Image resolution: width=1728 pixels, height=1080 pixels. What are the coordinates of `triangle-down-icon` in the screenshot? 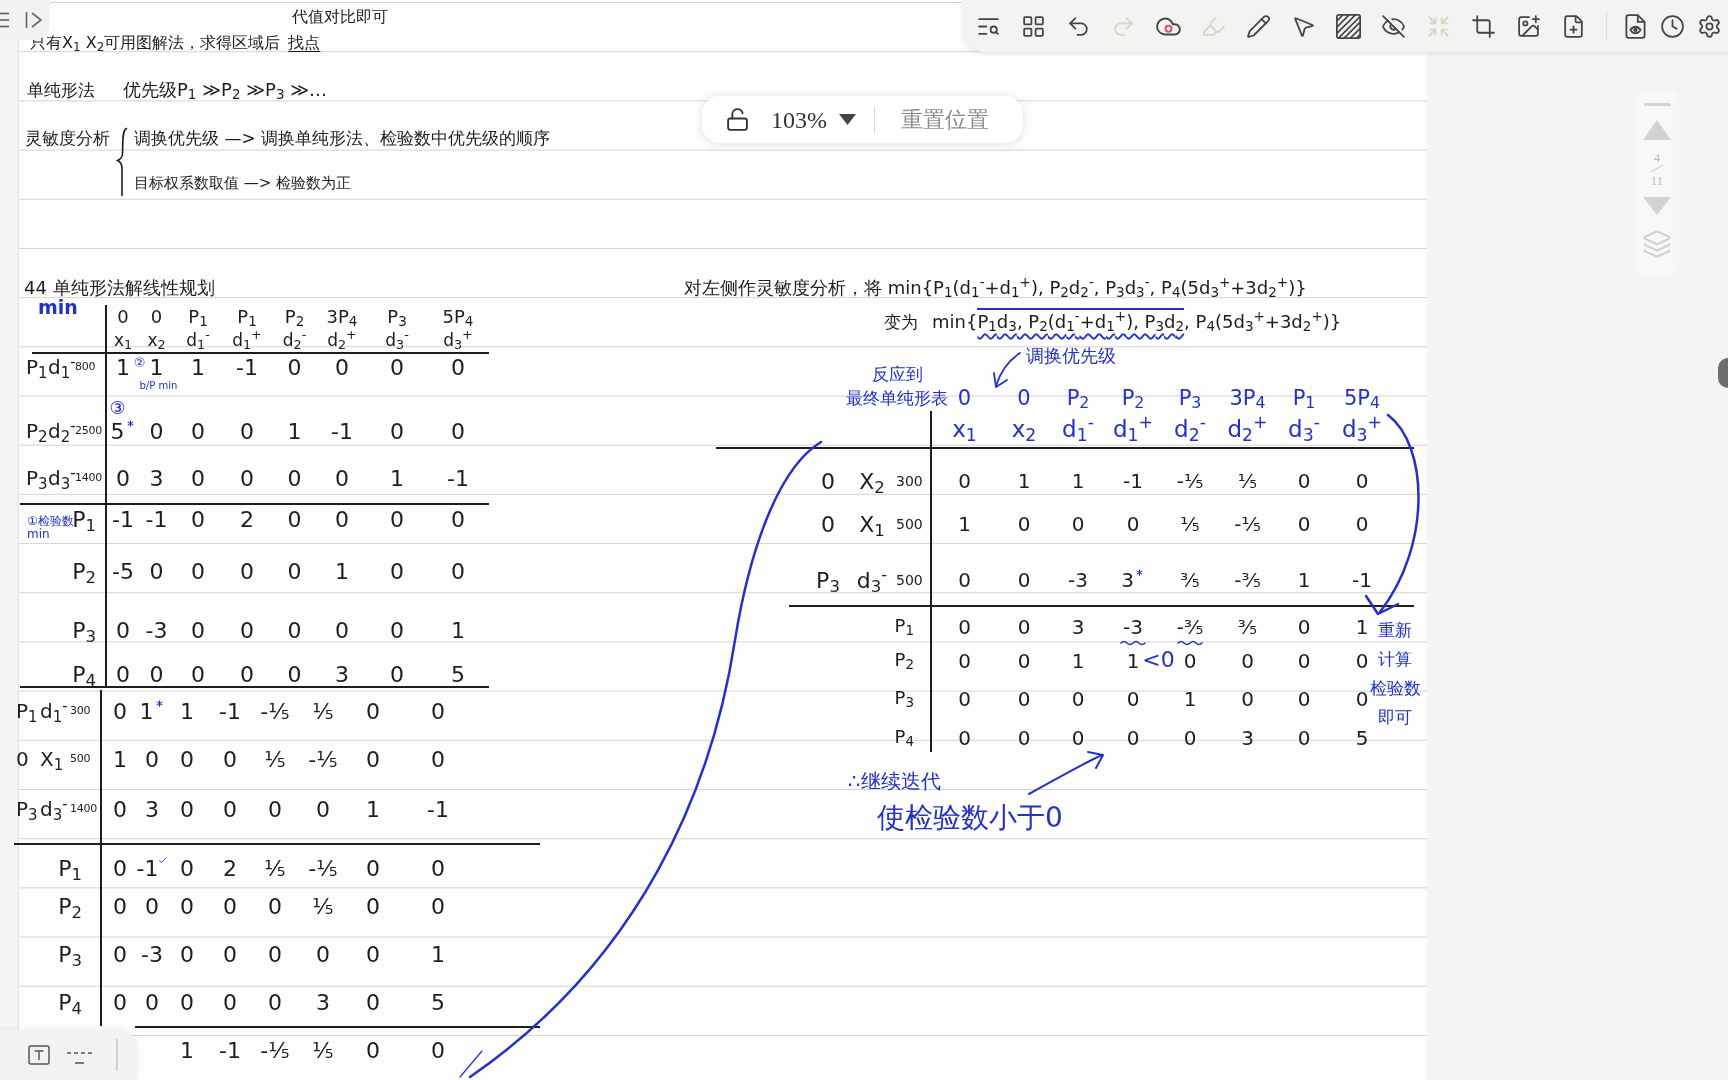 It's located at (1657, 206).